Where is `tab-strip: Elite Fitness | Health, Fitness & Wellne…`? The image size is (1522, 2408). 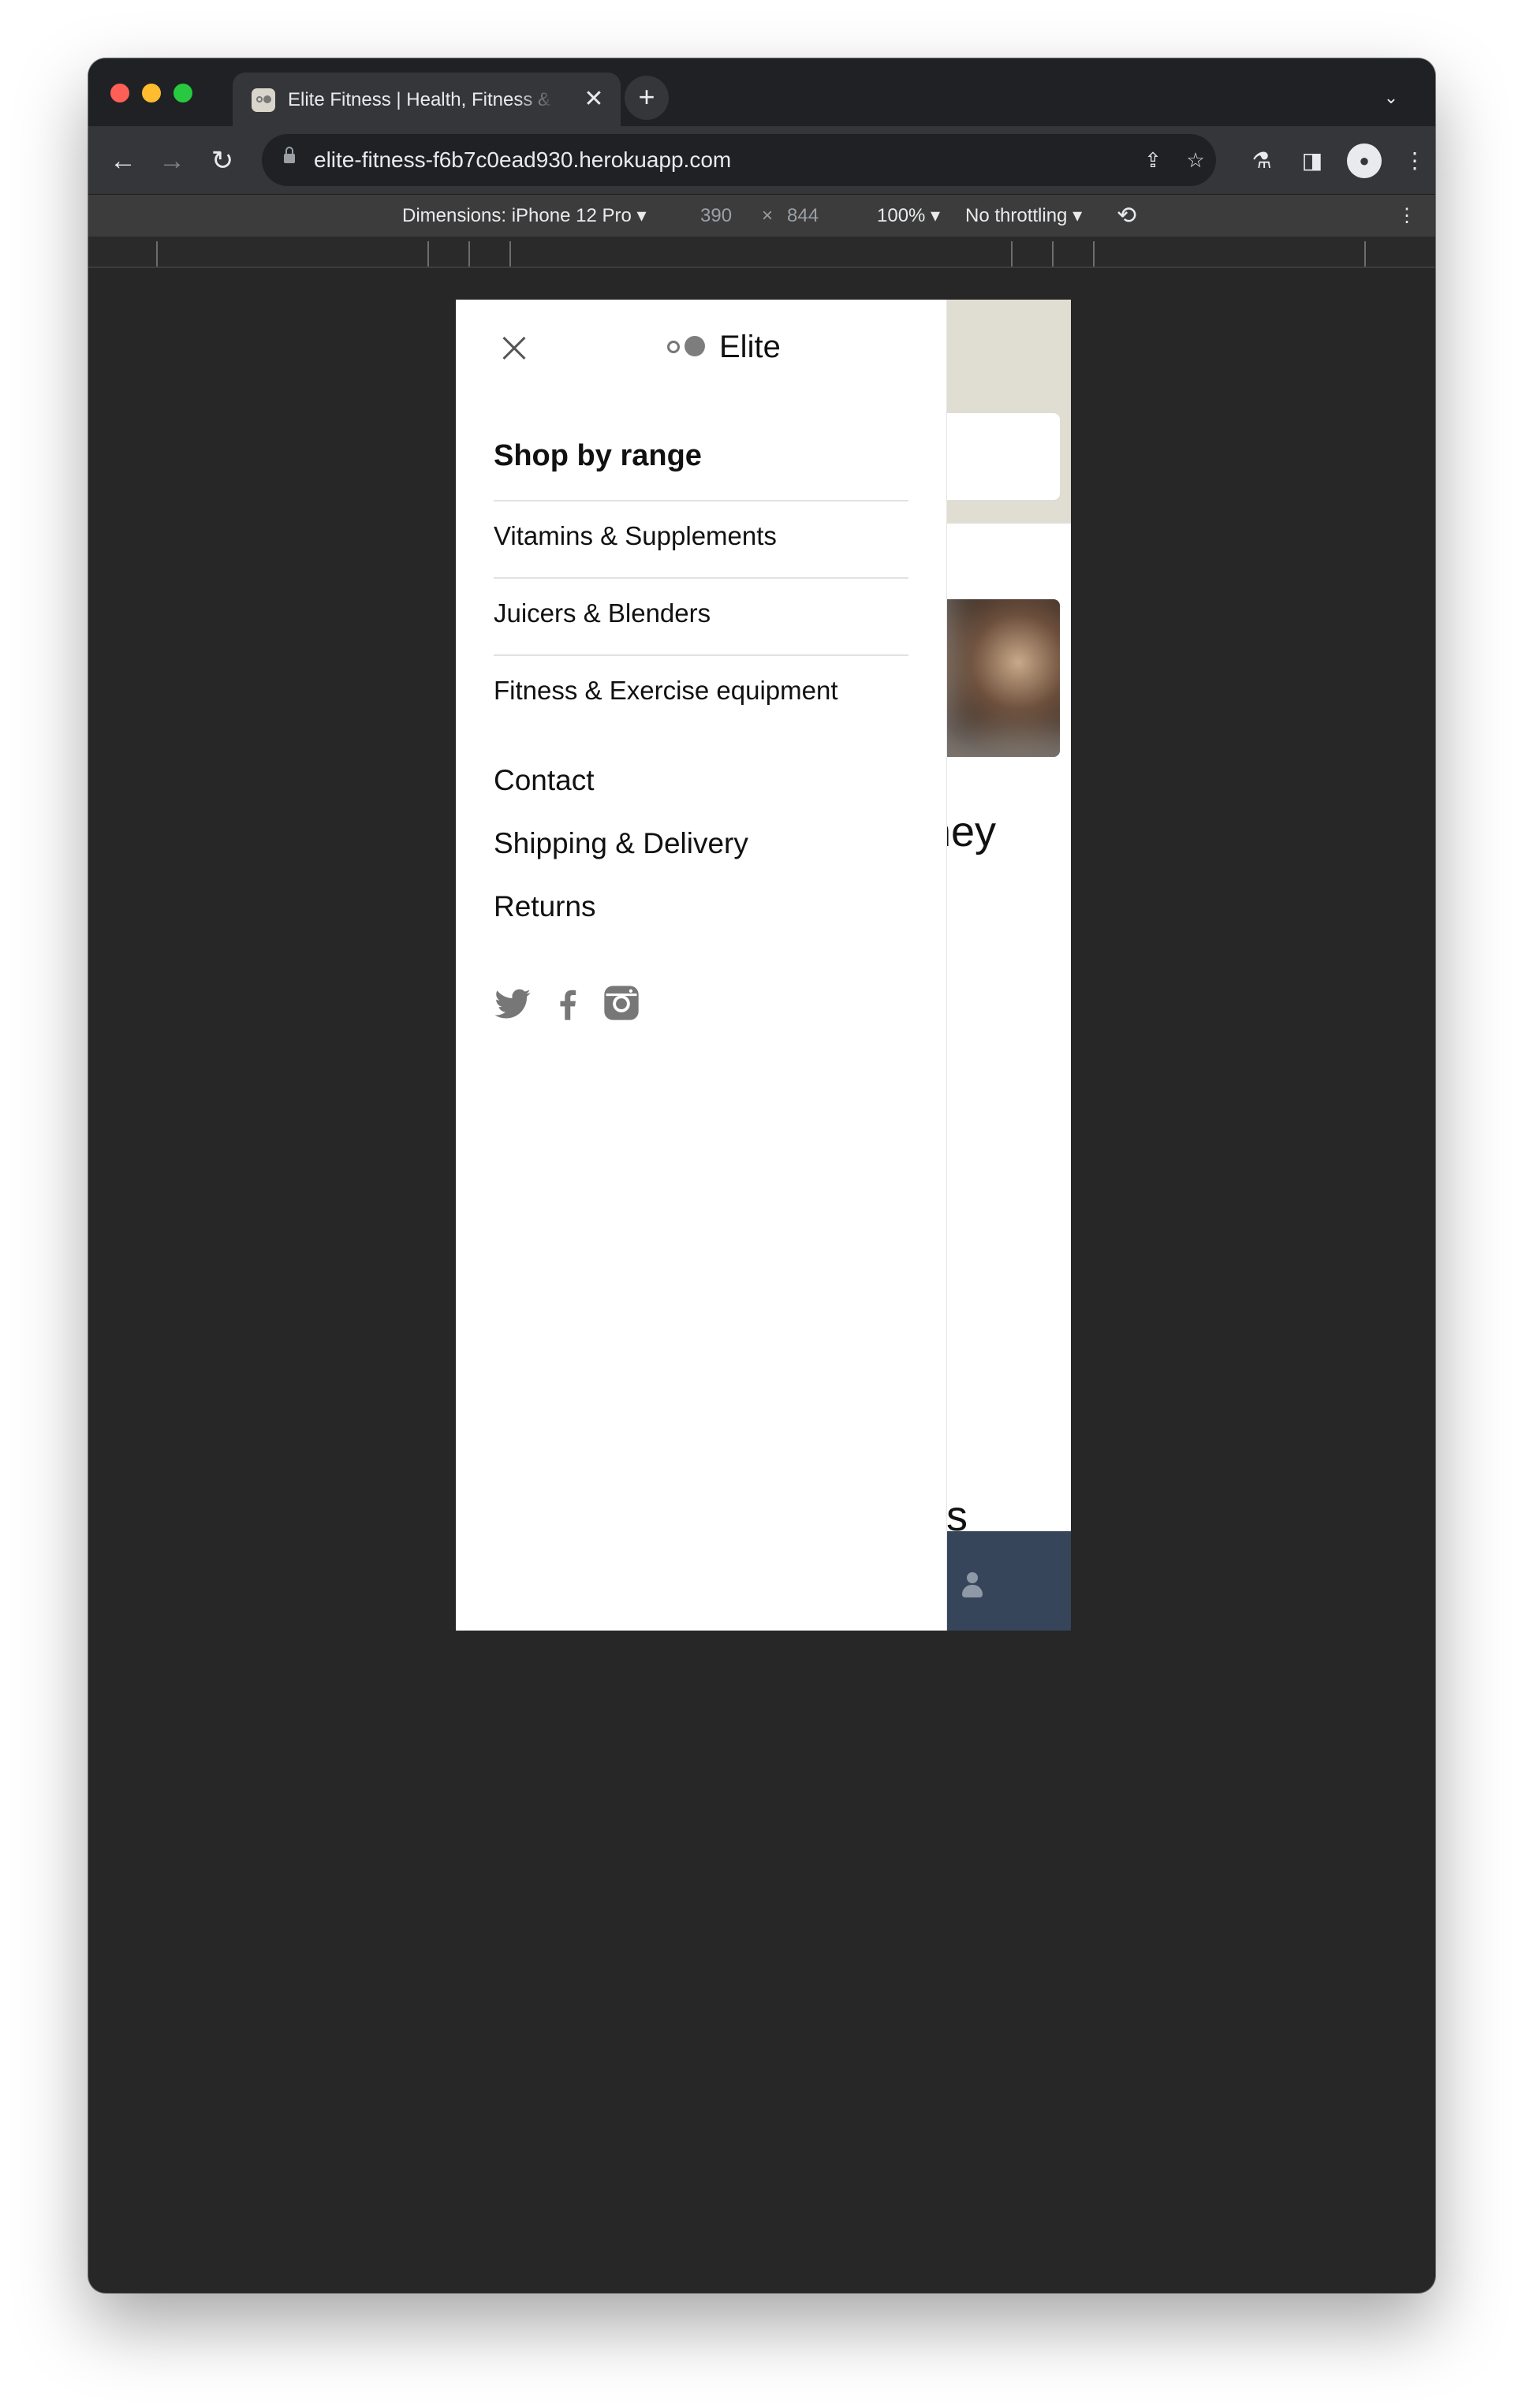
tab-strip: Elite Fitness | Health, Fitness & Wellne… is located at coordinates (761, 92).